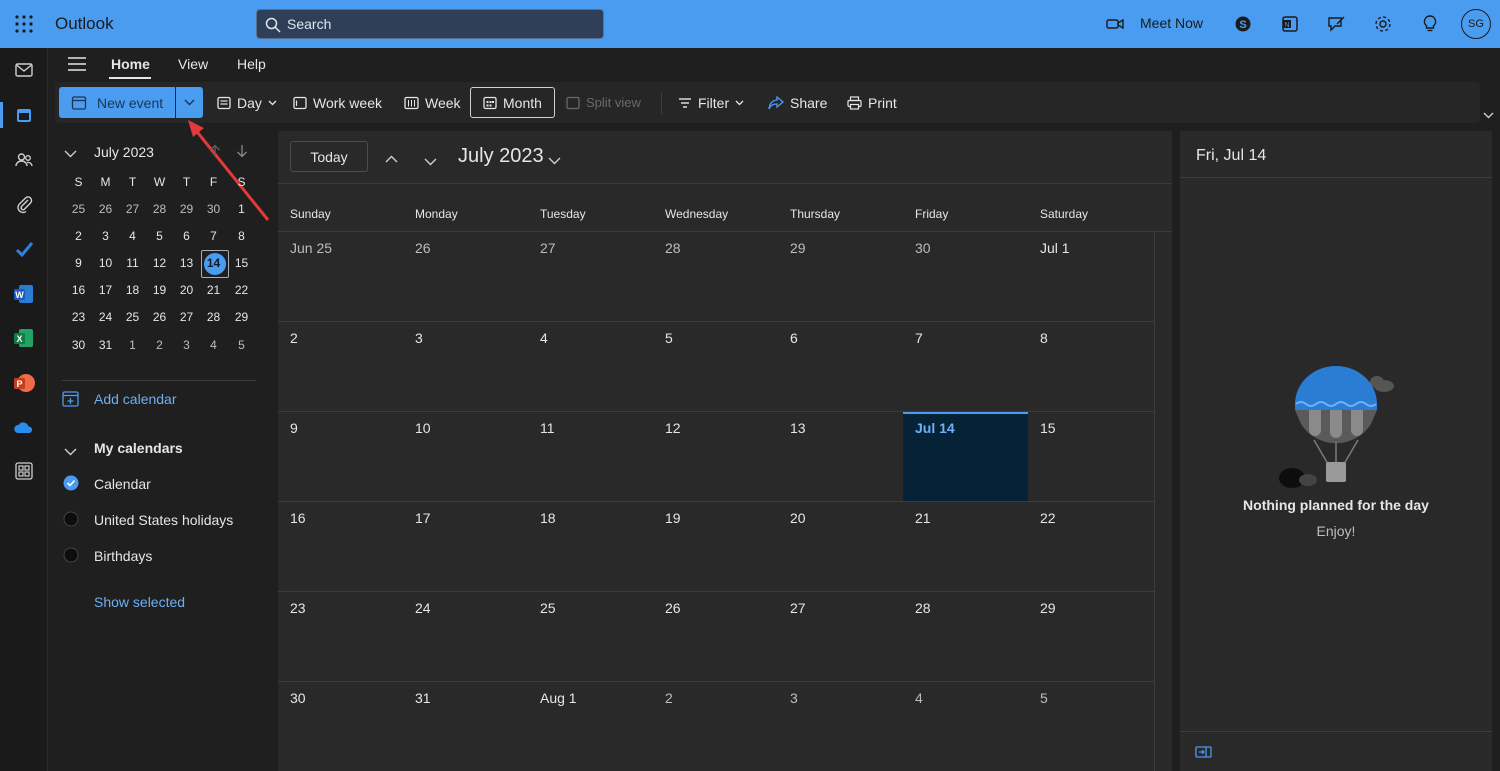 This screenshot has height=771, width=1500. I want to click on today-button: Today, so click(329, 156).